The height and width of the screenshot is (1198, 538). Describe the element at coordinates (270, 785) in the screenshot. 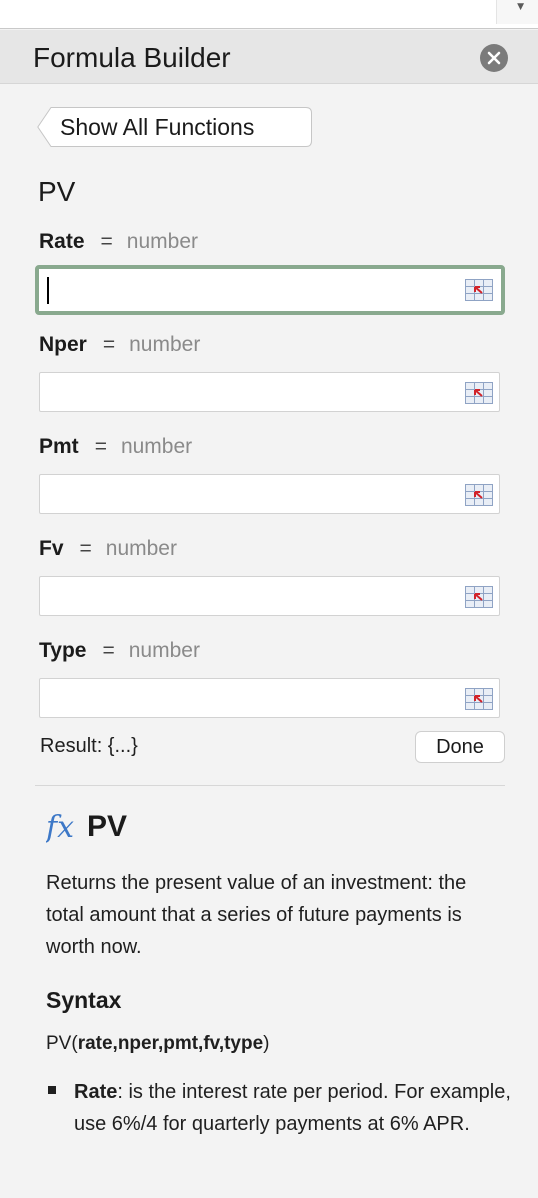

I see `section-divider` at that location.